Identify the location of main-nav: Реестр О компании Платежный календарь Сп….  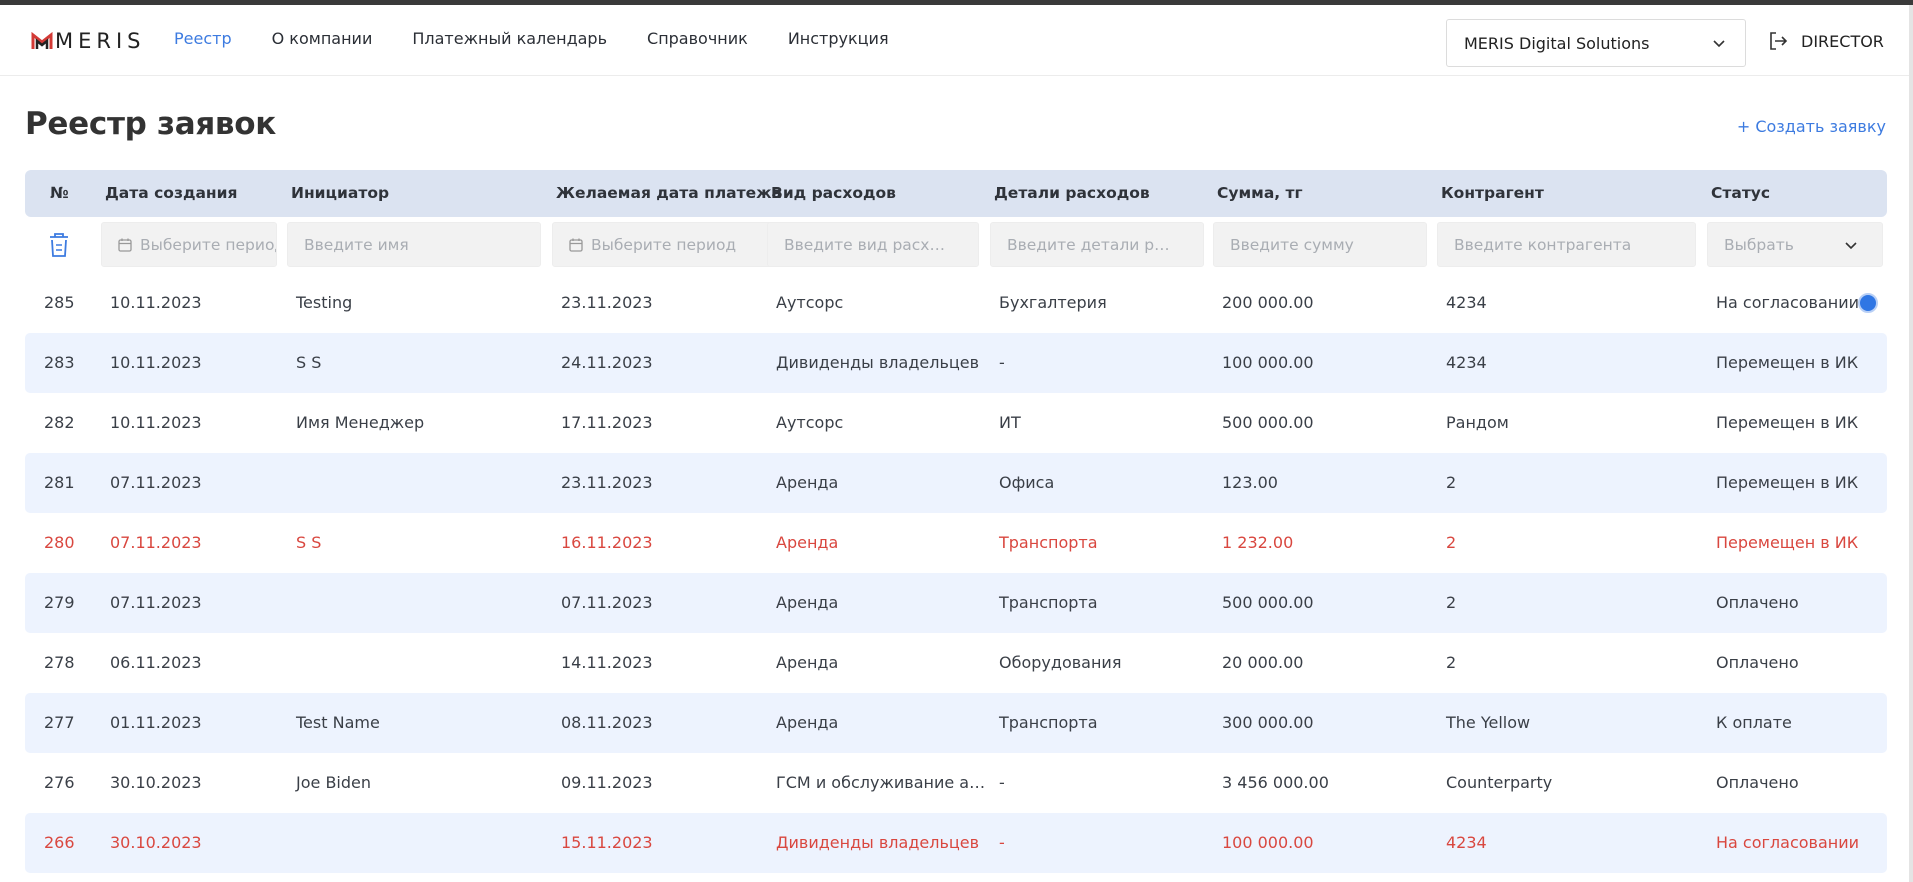
(551, 38).